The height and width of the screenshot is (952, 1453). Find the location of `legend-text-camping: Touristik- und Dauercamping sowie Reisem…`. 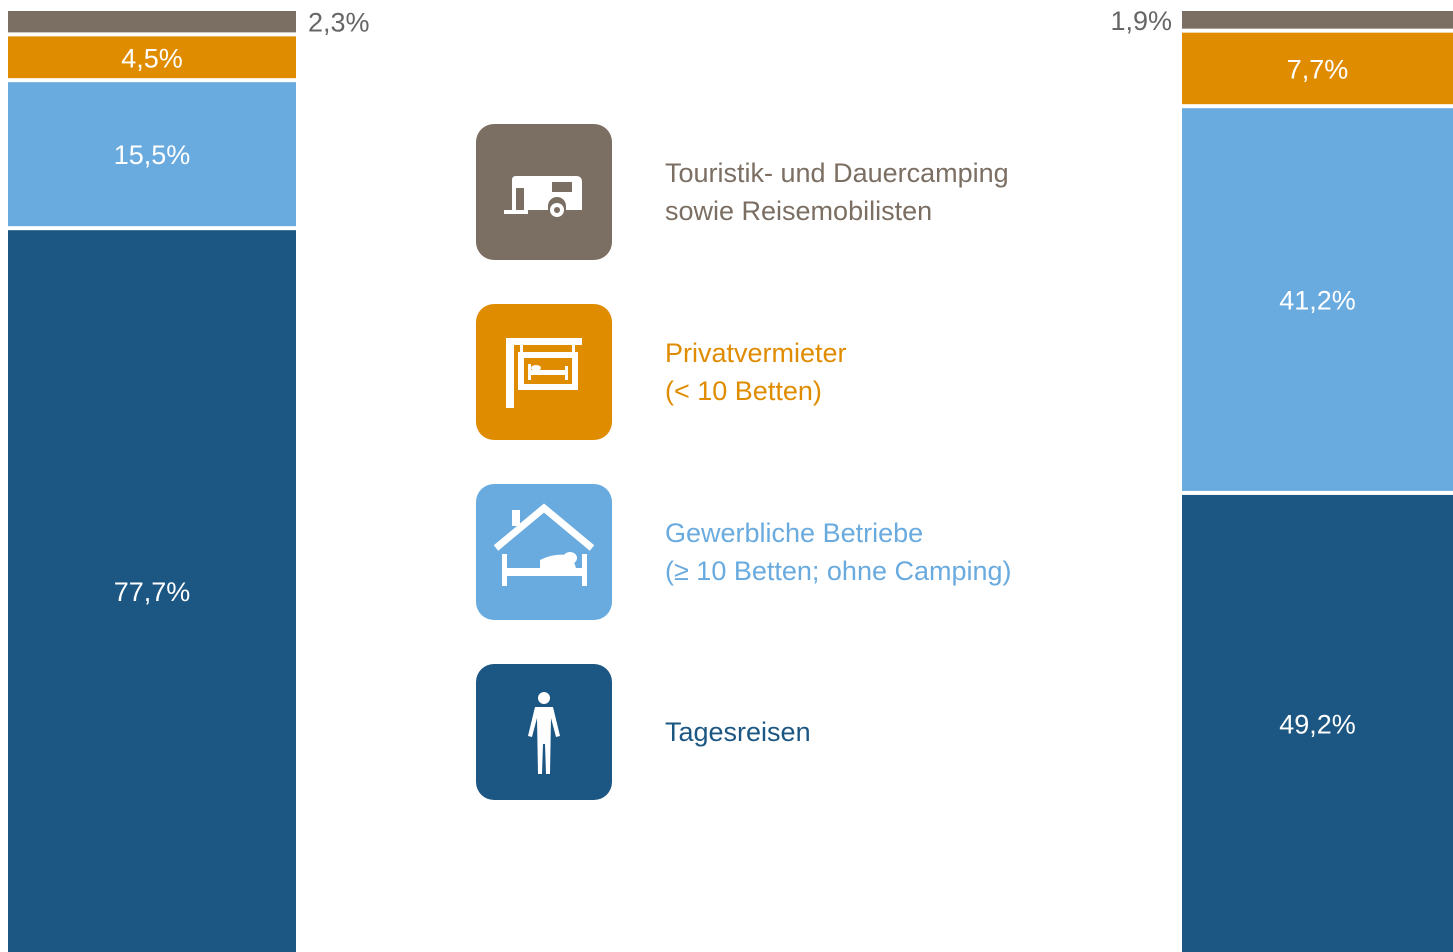

legend-text-camping: Touristik- und Dauercamping sowie Reisem… is located at coordinates (837, 192).